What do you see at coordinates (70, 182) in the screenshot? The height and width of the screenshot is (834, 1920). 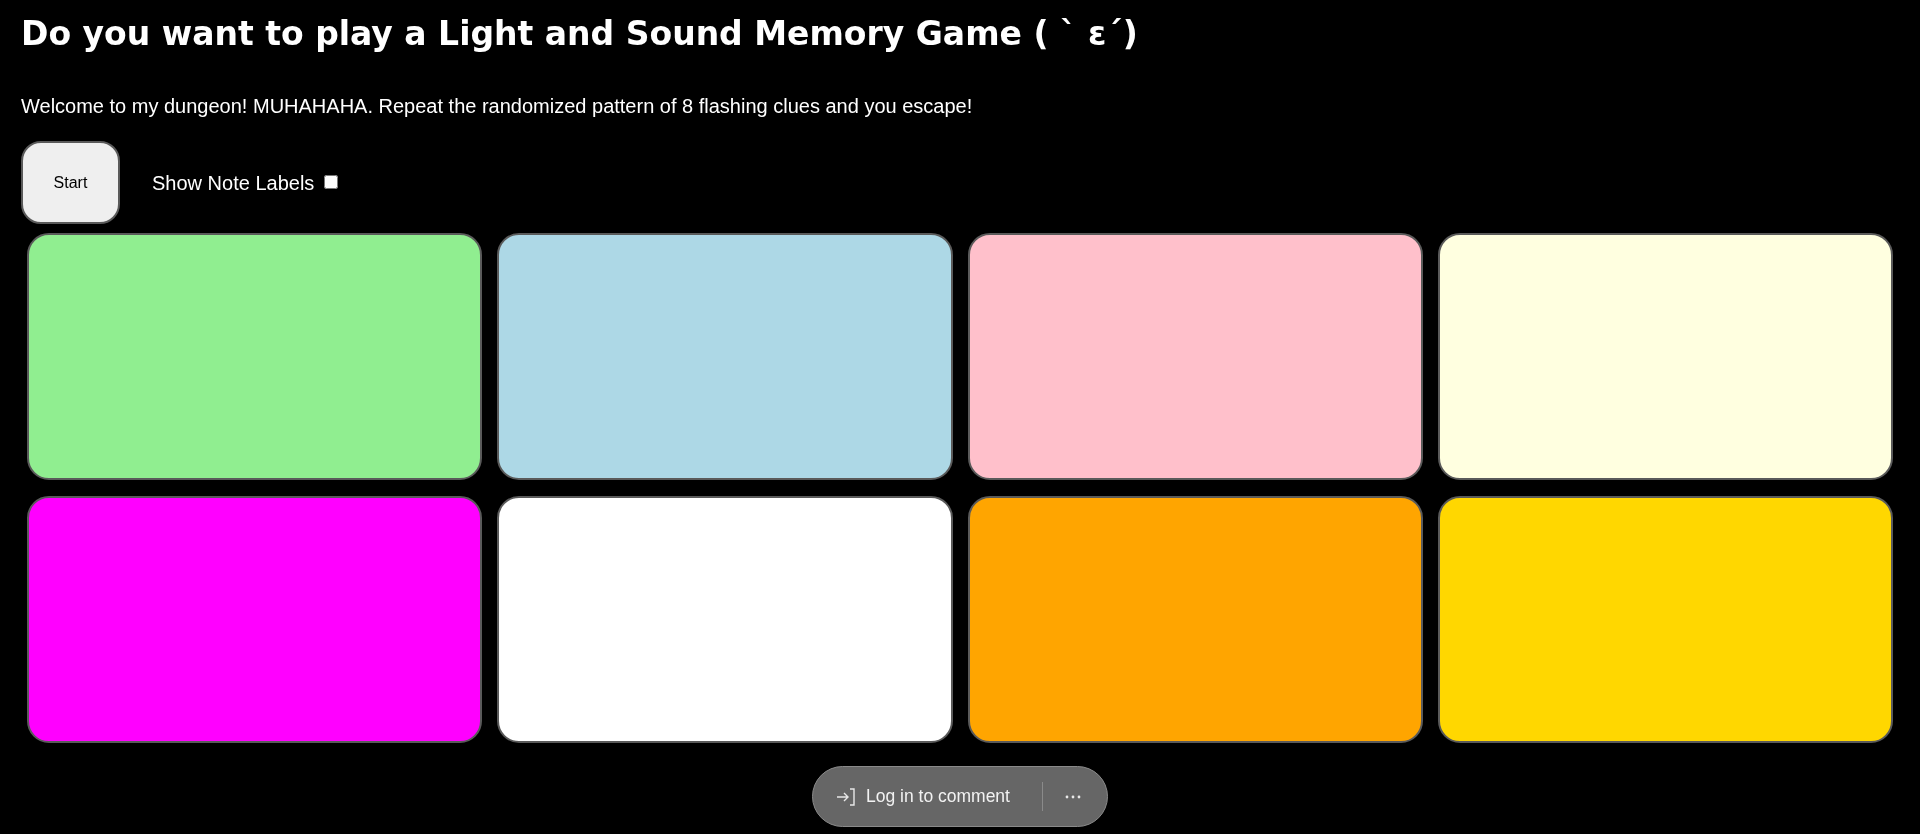 I see `start-button: Start` at bounding box center [70, 182].